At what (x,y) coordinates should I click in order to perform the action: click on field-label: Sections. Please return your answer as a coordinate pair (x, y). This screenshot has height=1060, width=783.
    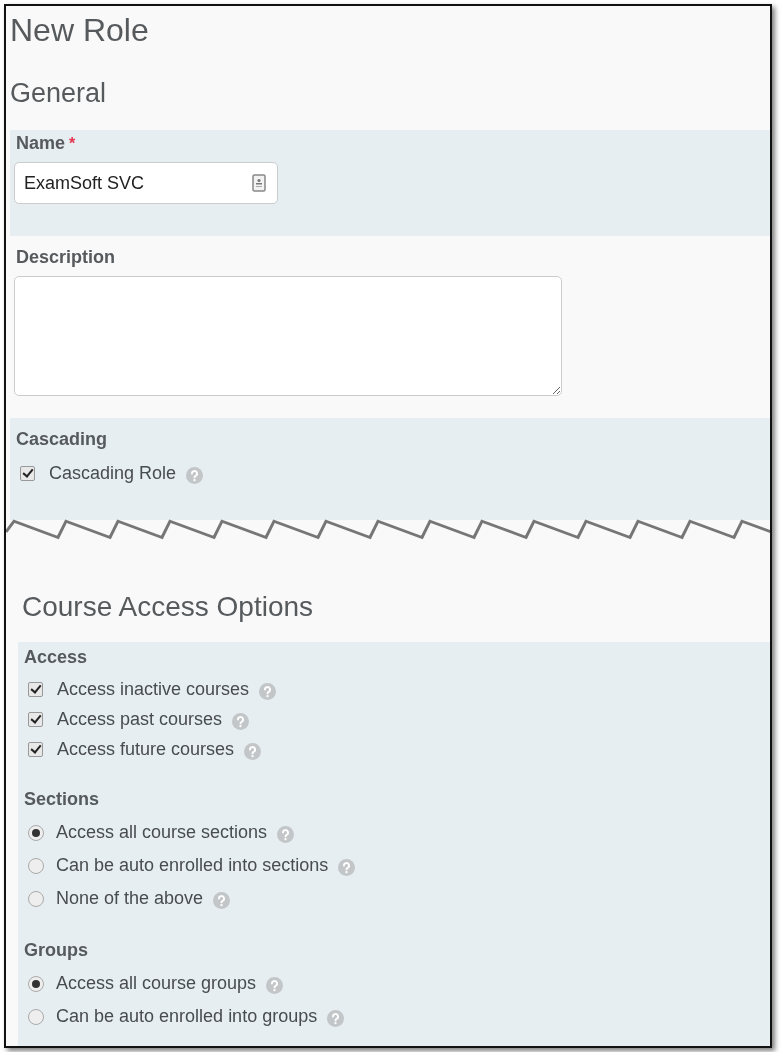
    Looking at the image, I should click on (62, 799).